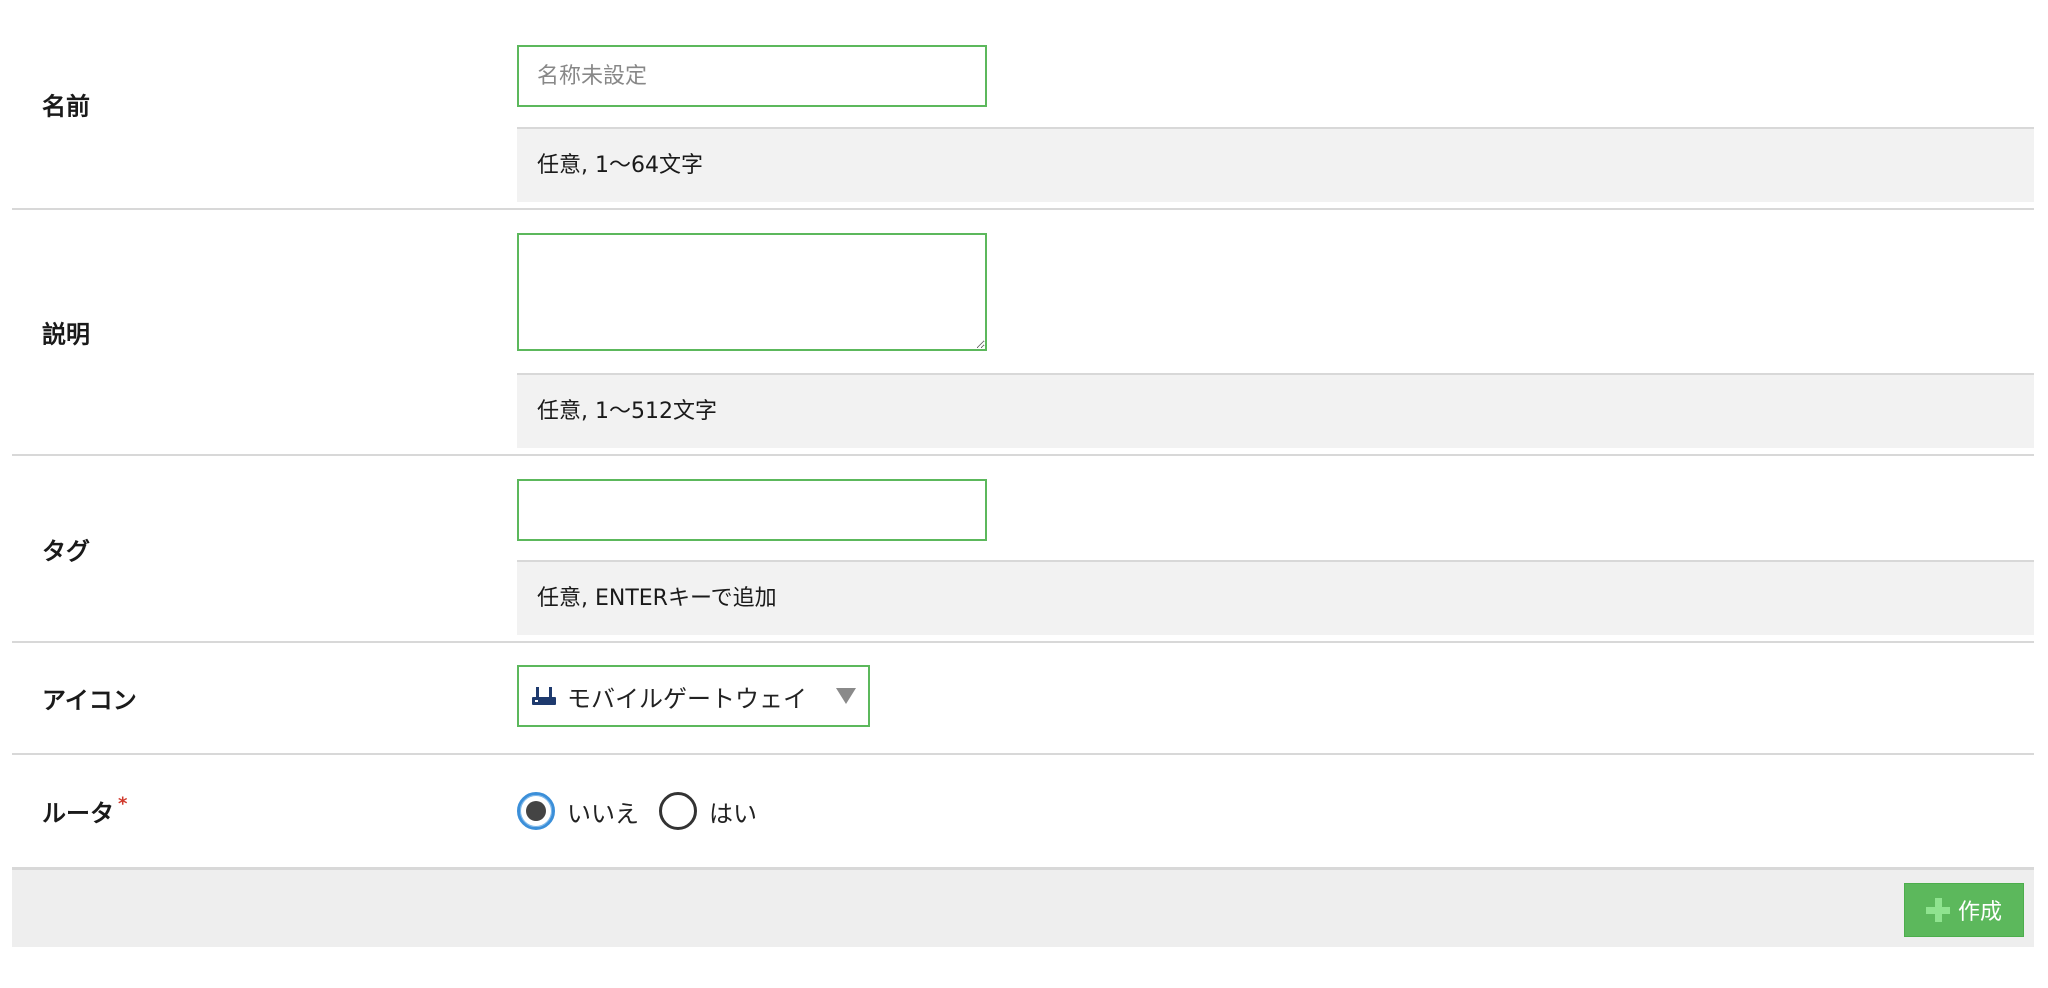 The width and height of the screenshot is (2048, 988). I want to click on router-option-yes-label: はい, so click(733, 813).